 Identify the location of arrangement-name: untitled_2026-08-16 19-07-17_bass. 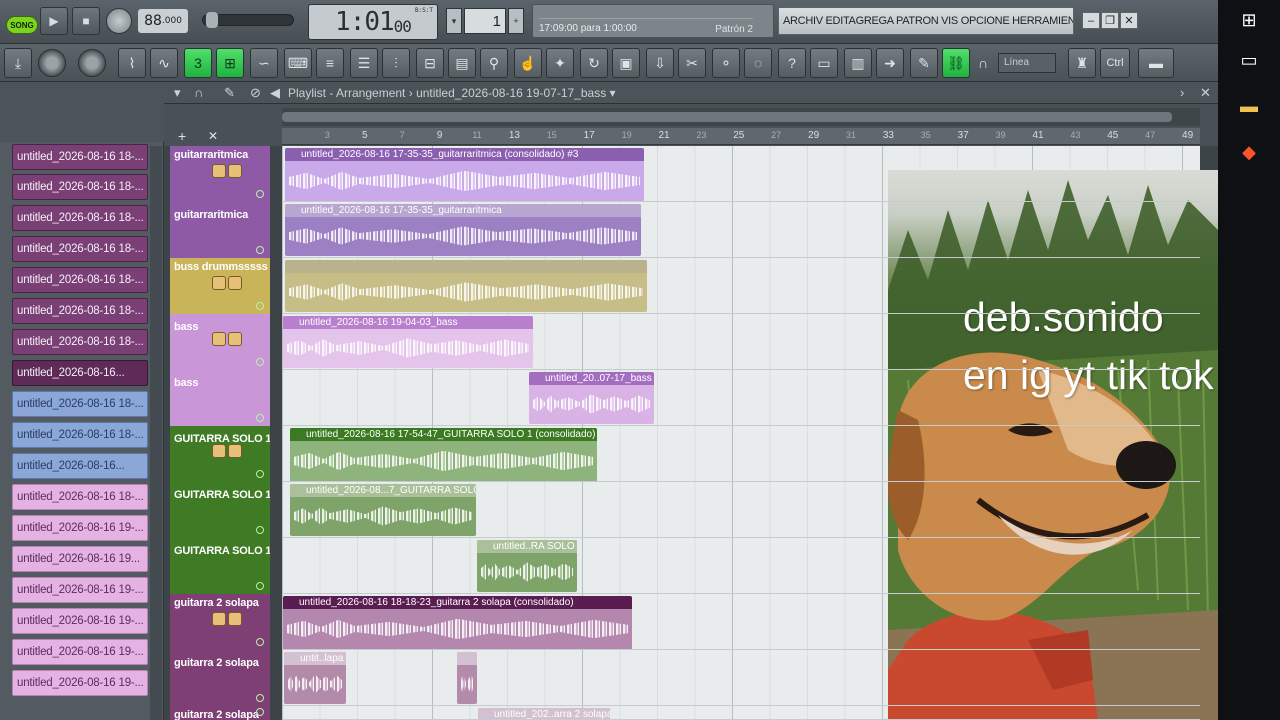
(511, 93).